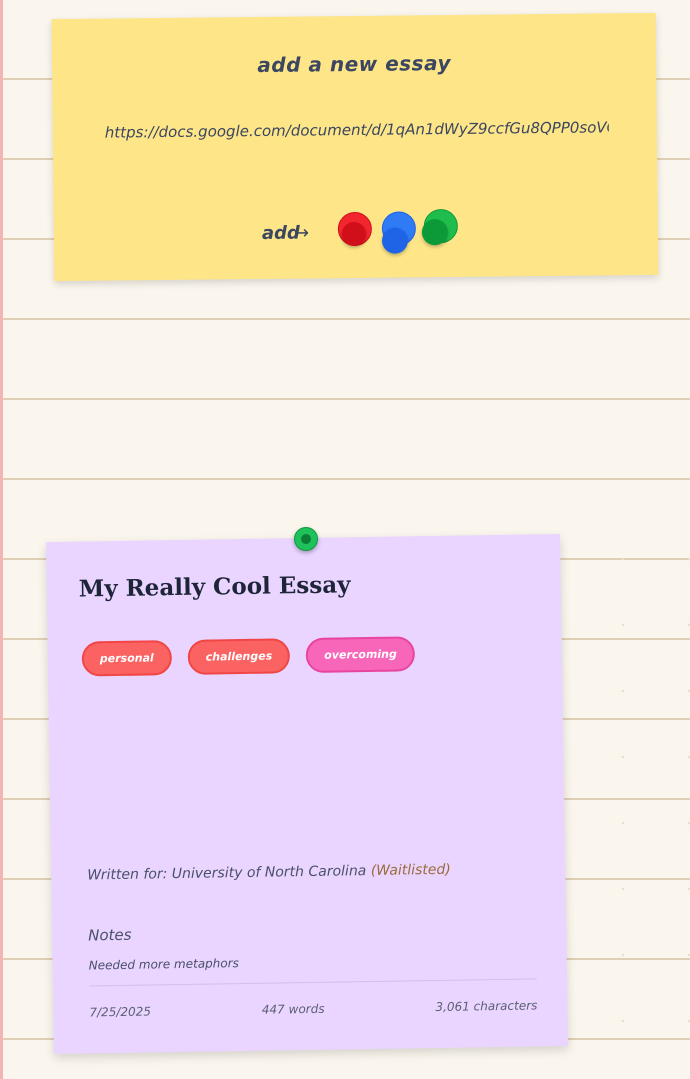  I want to click on essay-title: My Really Cool Essay, so click(214, 587).